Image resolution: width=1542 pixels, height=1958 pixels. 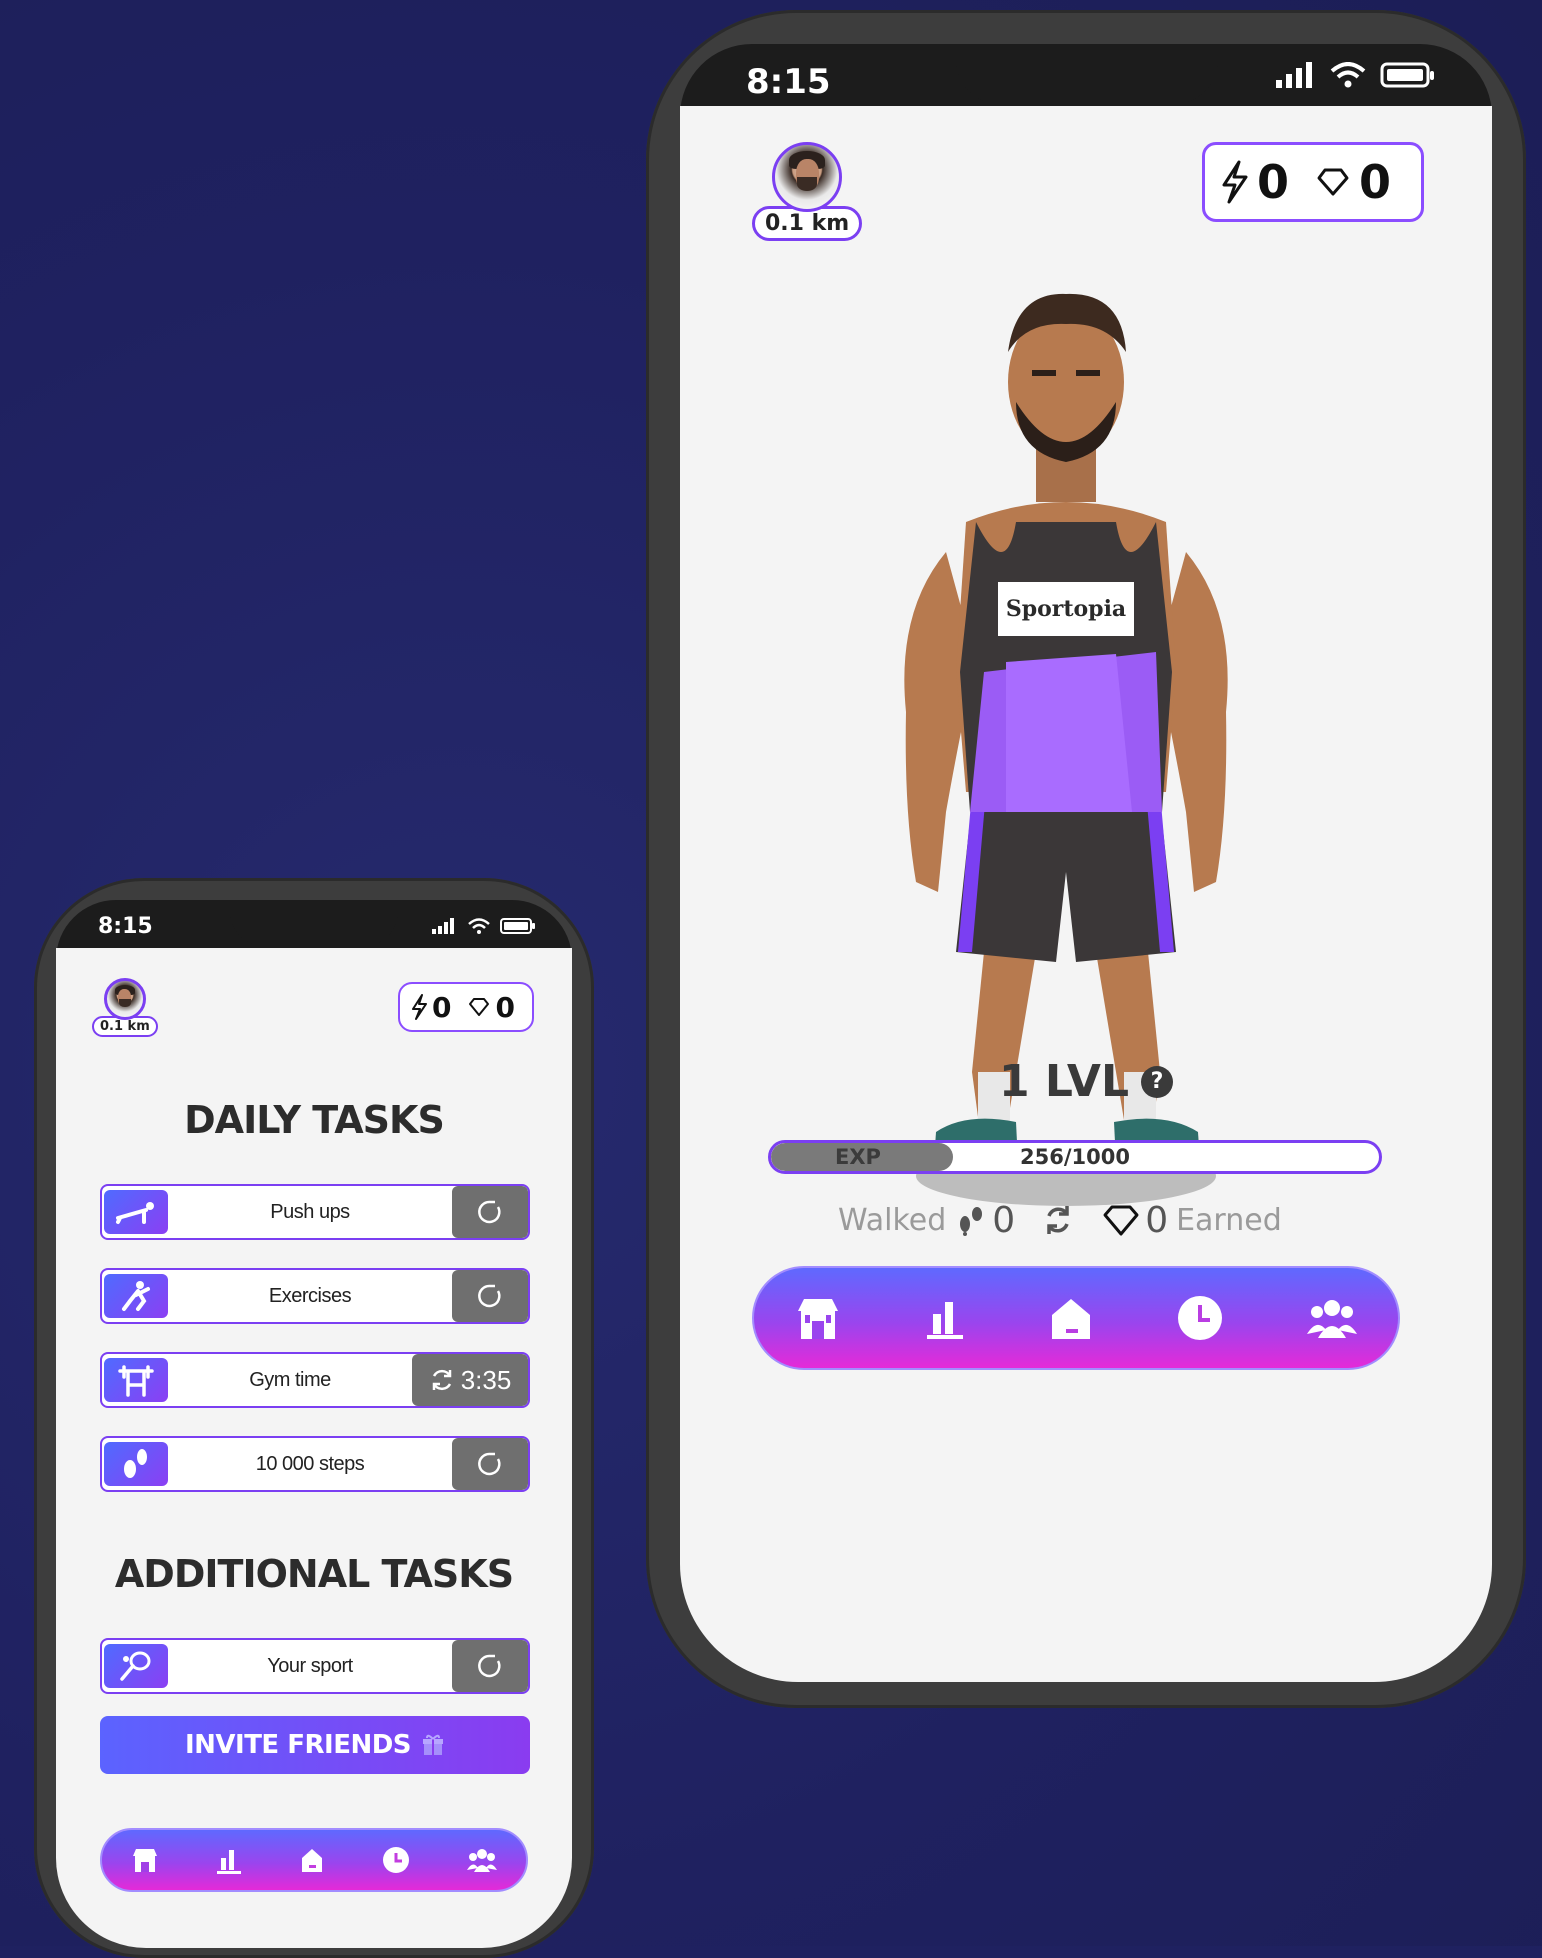 What do you see at coordinates (1063, 1081) in the screenshot?
I see `level-label: 1 LVL` at bounding box center [1063, 1081].